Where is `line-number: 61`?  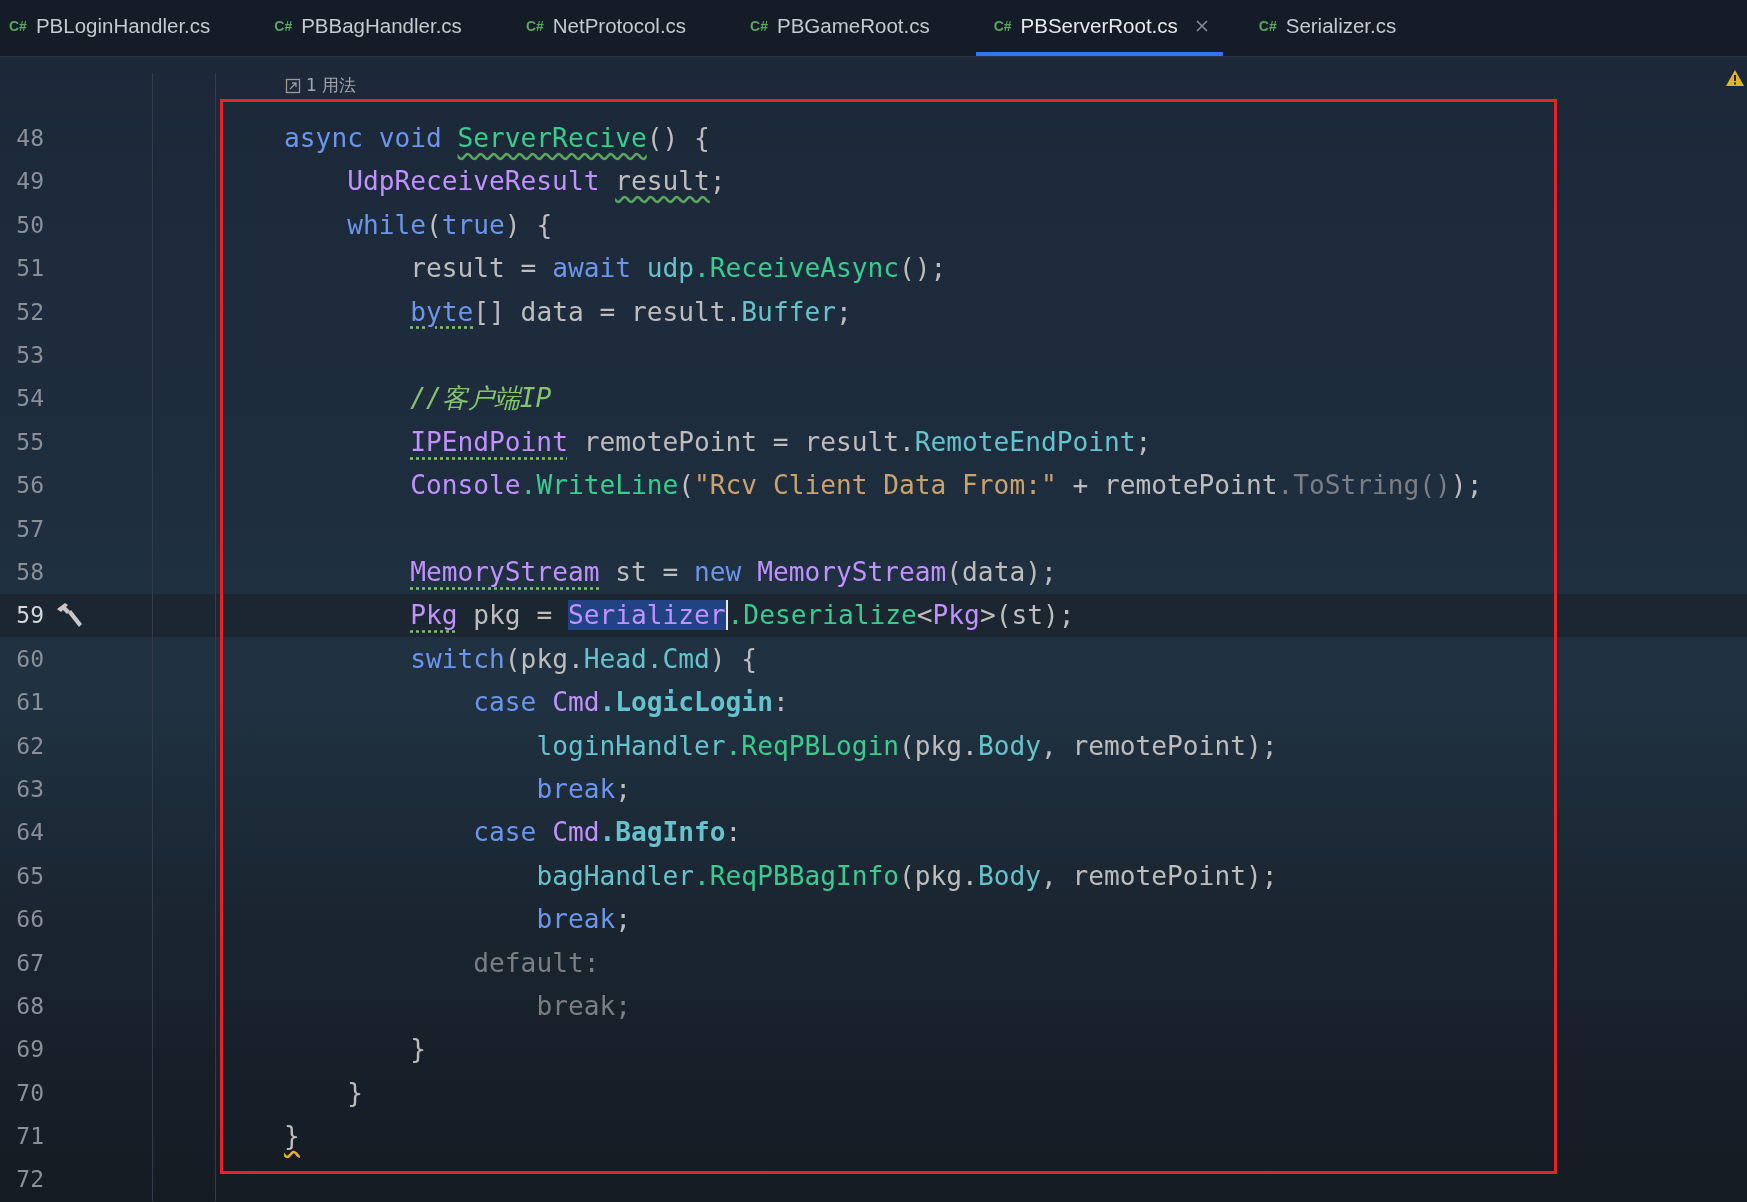
line-number: 61 is located at coordinates (29, 702).